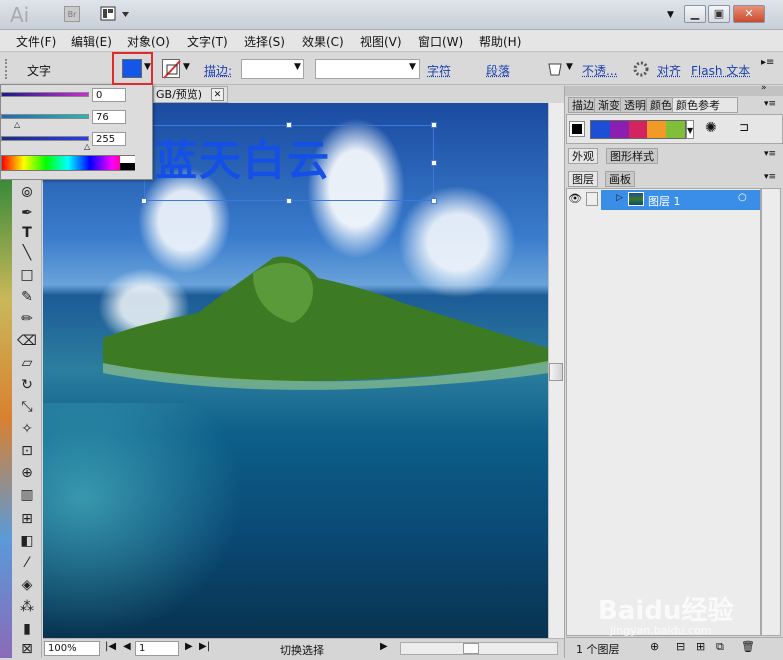 This screenshot has height=660, width=783. Describe the element at coordinates (632, 156) in the screenshot. I see `tab-graphic-styles: 图形样式` at that location.